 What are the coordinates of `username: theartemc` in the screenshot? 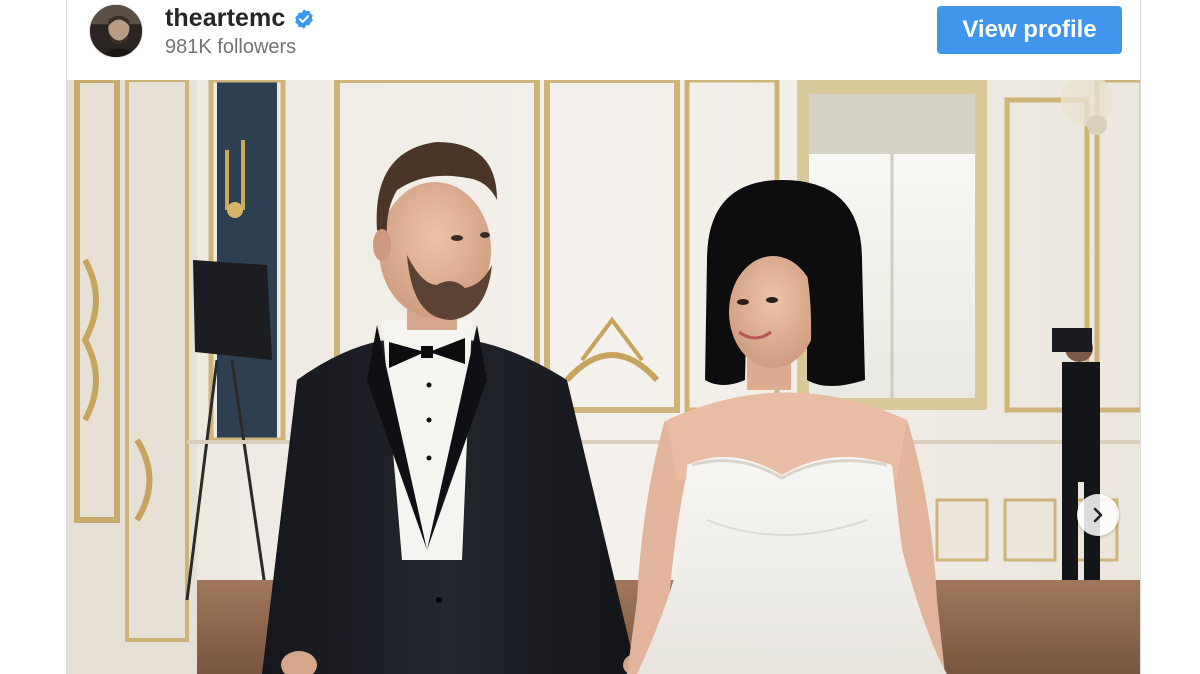 It's located at (225, 18).